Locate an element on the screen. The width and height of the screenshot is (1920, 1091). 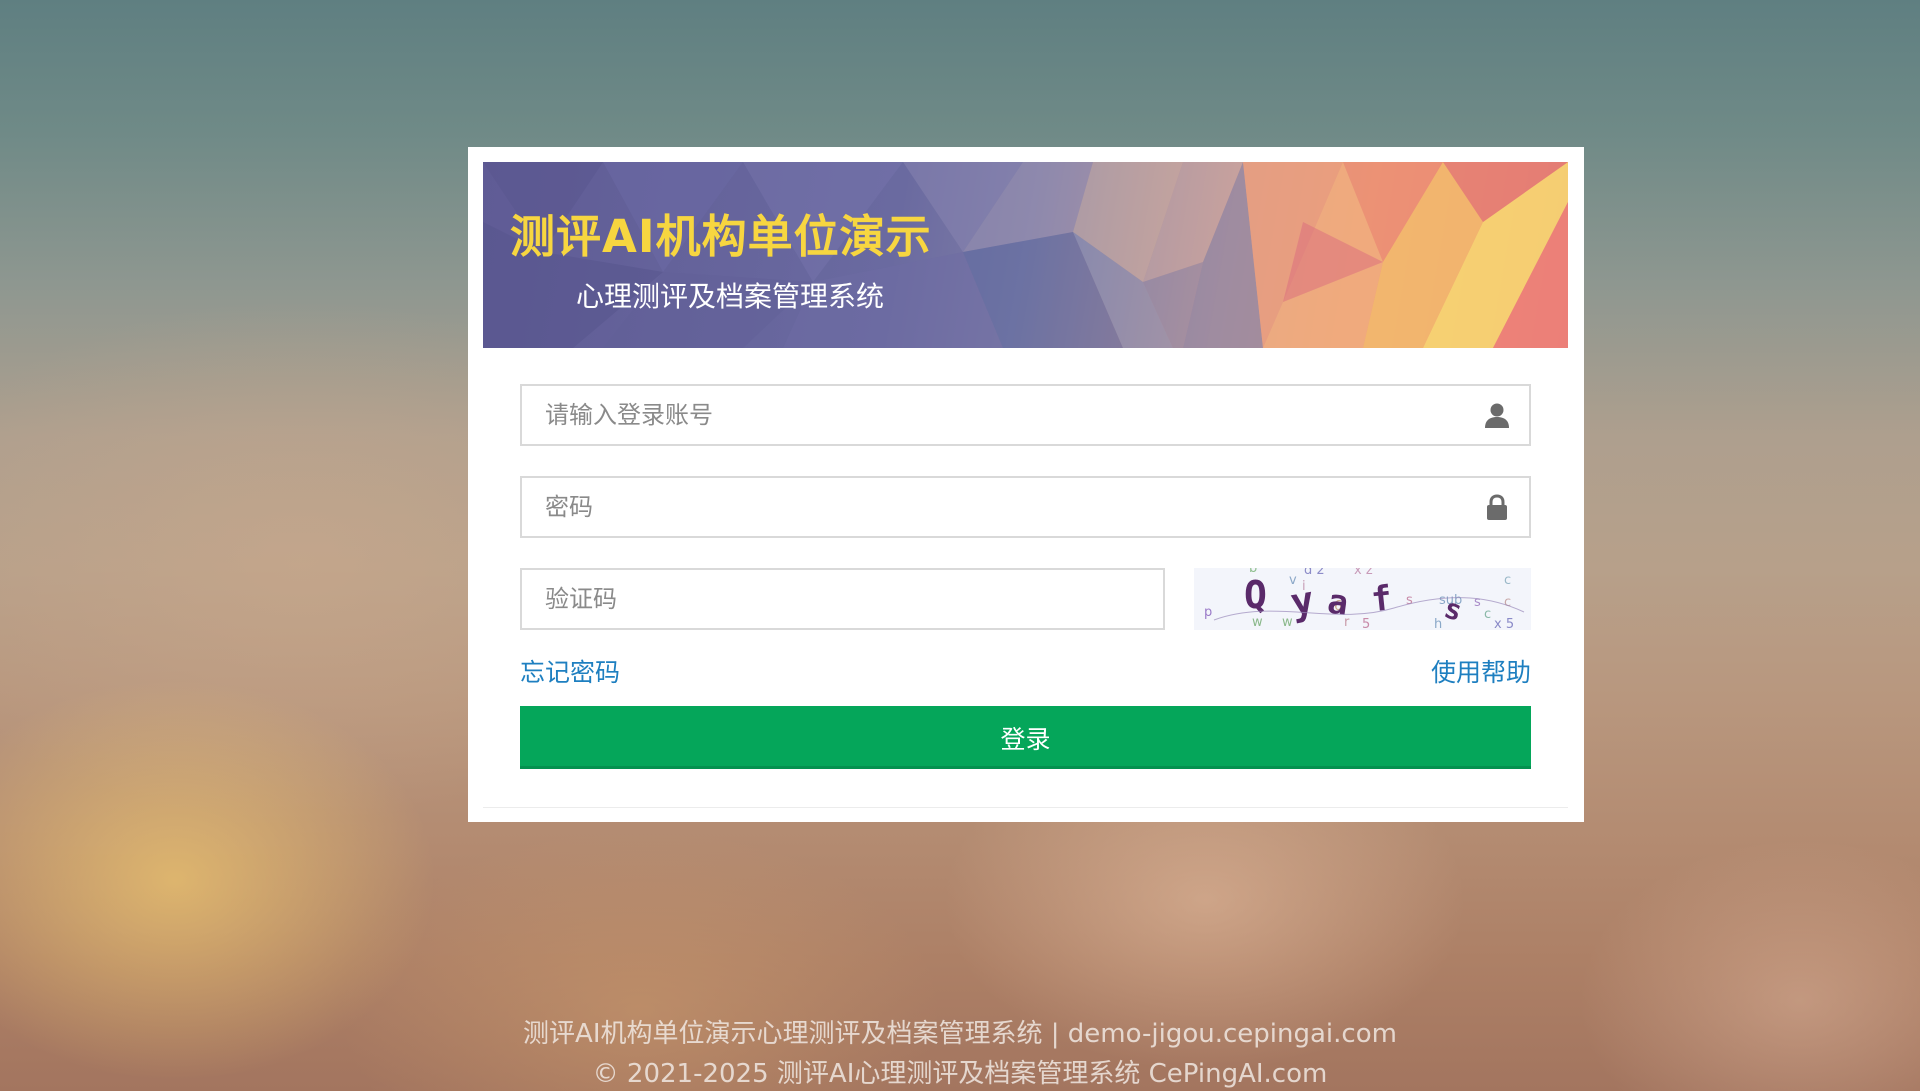
captcha-char-1: Q is located at coordinates (1255, 595).